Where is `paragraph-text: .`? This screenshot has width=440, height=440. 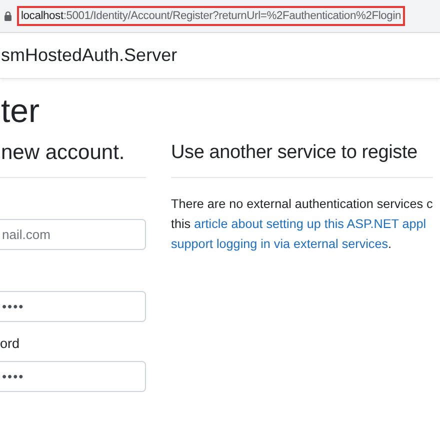 paragraph-text: . is located at coordinates (390, 244).